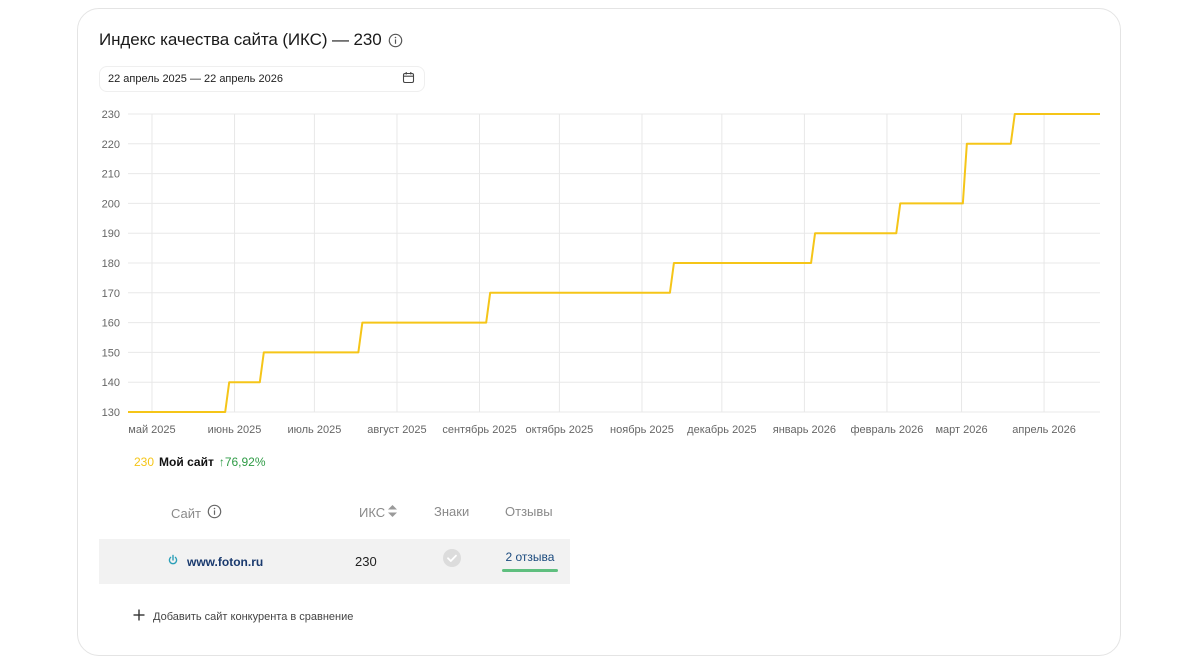  I want to click on page-title: Индекс качества сайта (ИКС) — 230, so click(240, 39).